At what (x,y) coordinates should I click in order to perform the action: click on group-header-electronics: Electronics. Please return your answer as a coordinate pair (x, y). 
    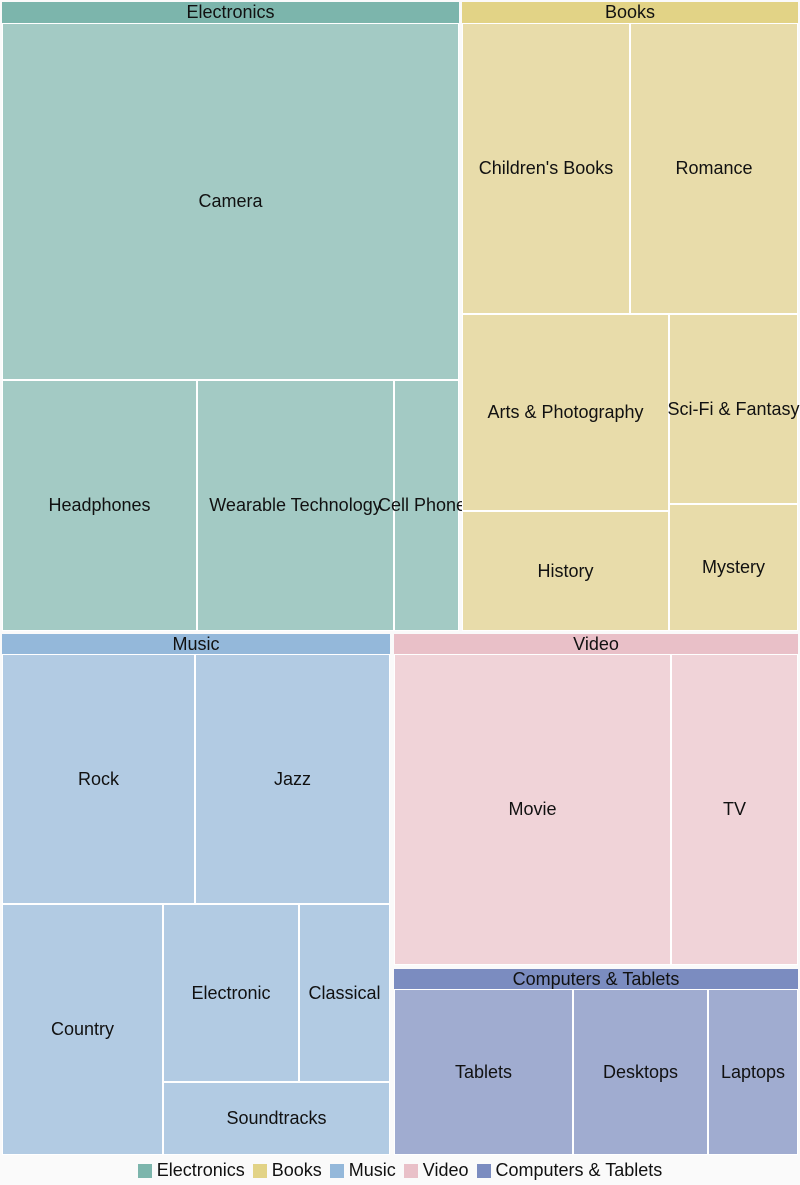
    Looking at the image, I should click on (230, 12).